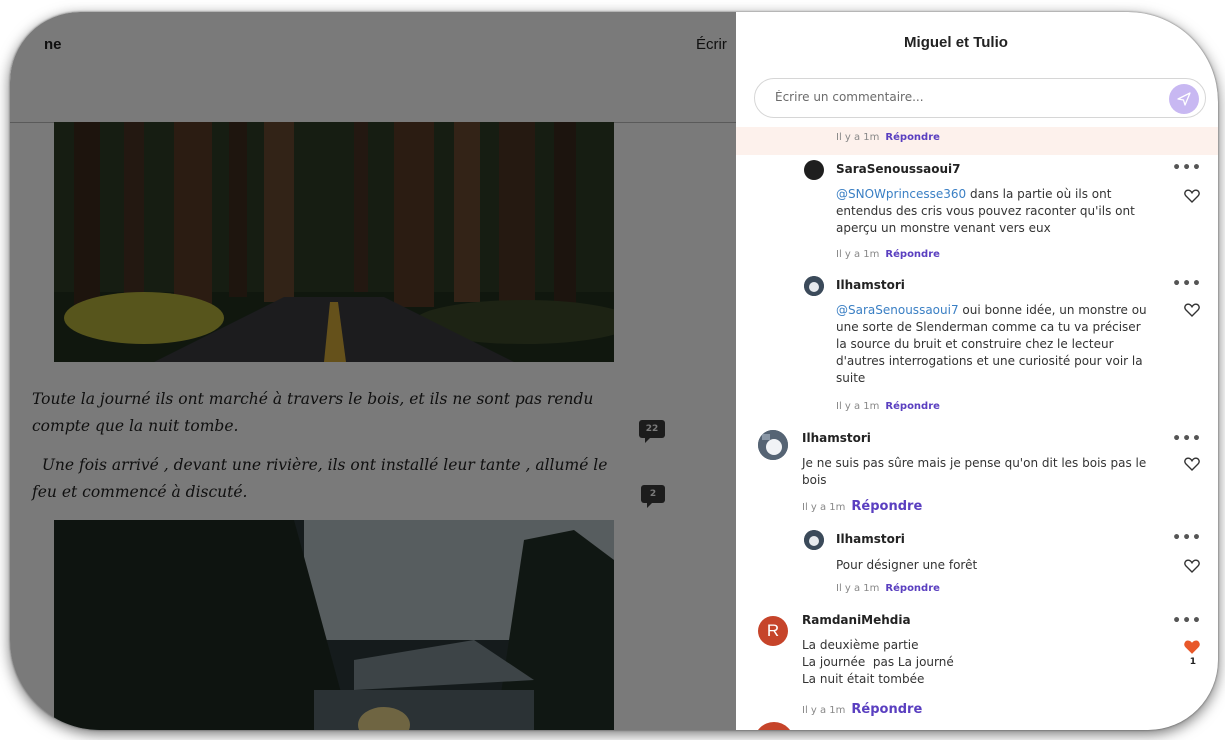 The image size is (1225, 740). I want to click on comment-count-badge: 22, so click(652, 431).